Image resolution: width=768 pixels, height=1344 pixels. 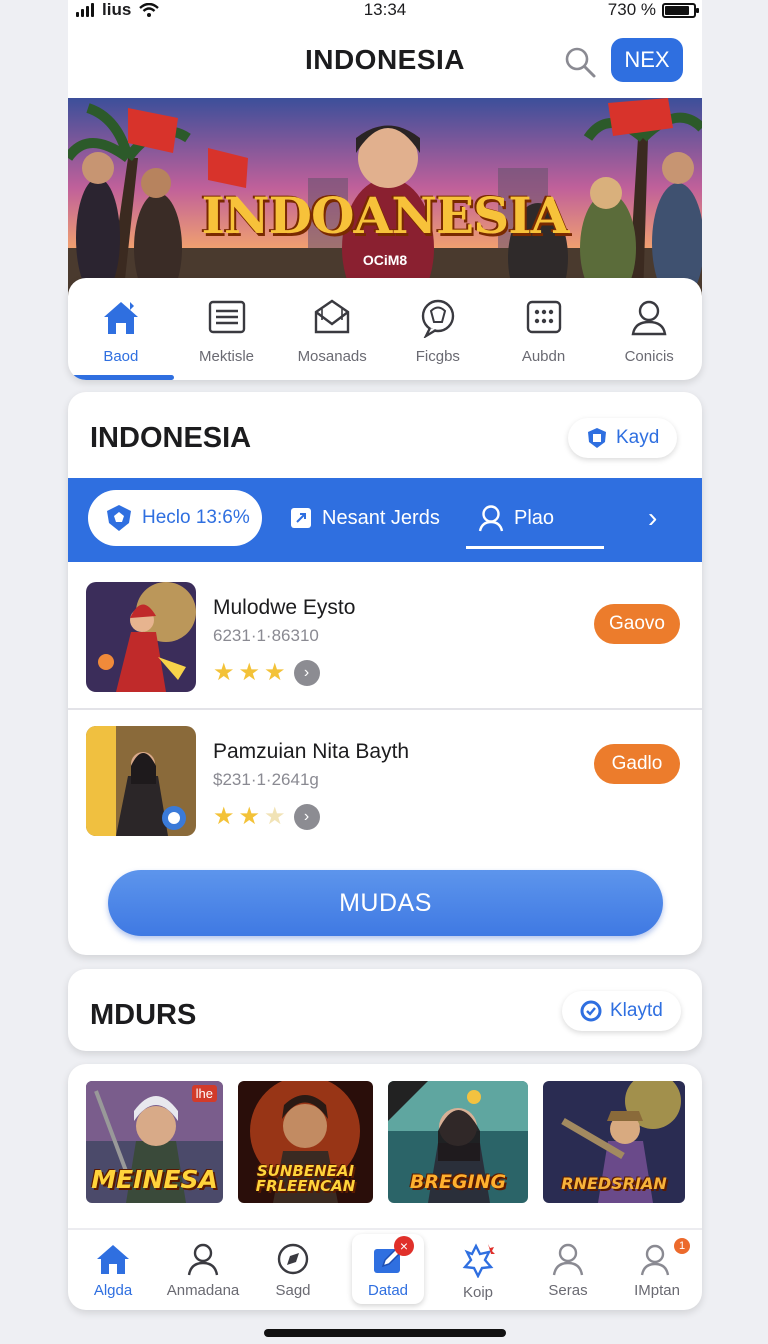 I want to click on active-indicator, so click(x=121, y=377).